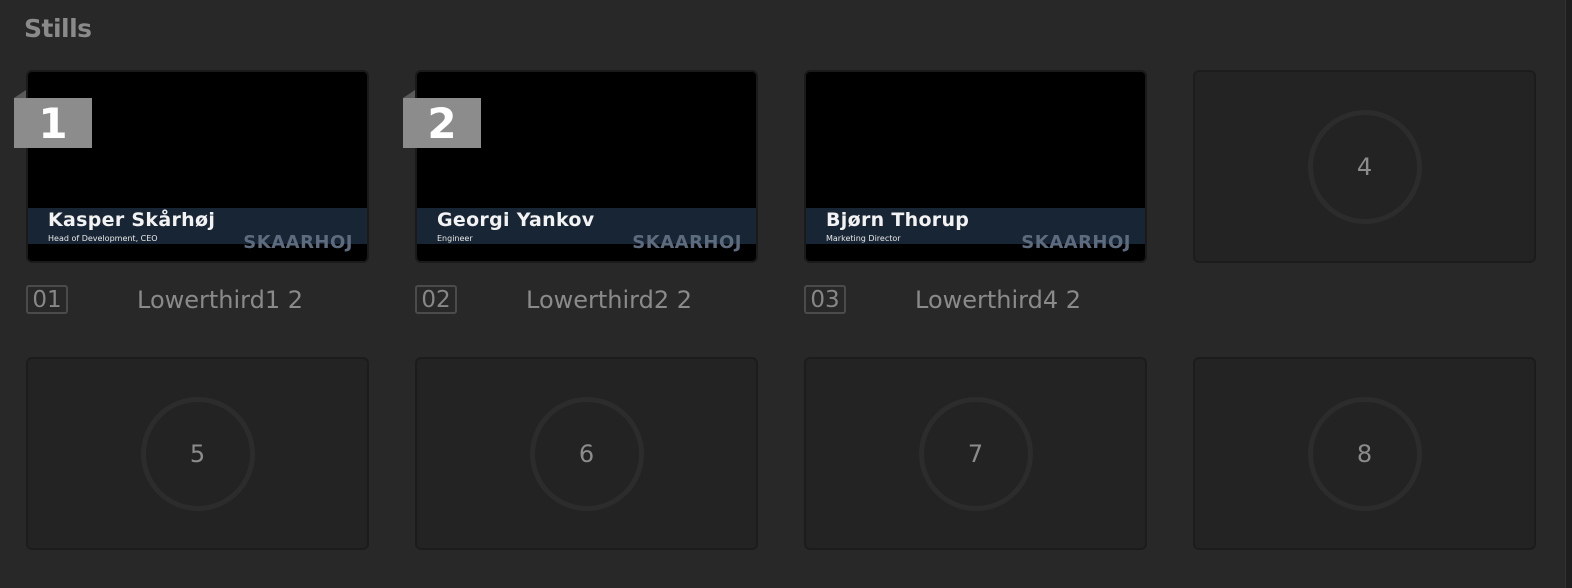  I want to click on slot-number: 6, so click(586, 453).